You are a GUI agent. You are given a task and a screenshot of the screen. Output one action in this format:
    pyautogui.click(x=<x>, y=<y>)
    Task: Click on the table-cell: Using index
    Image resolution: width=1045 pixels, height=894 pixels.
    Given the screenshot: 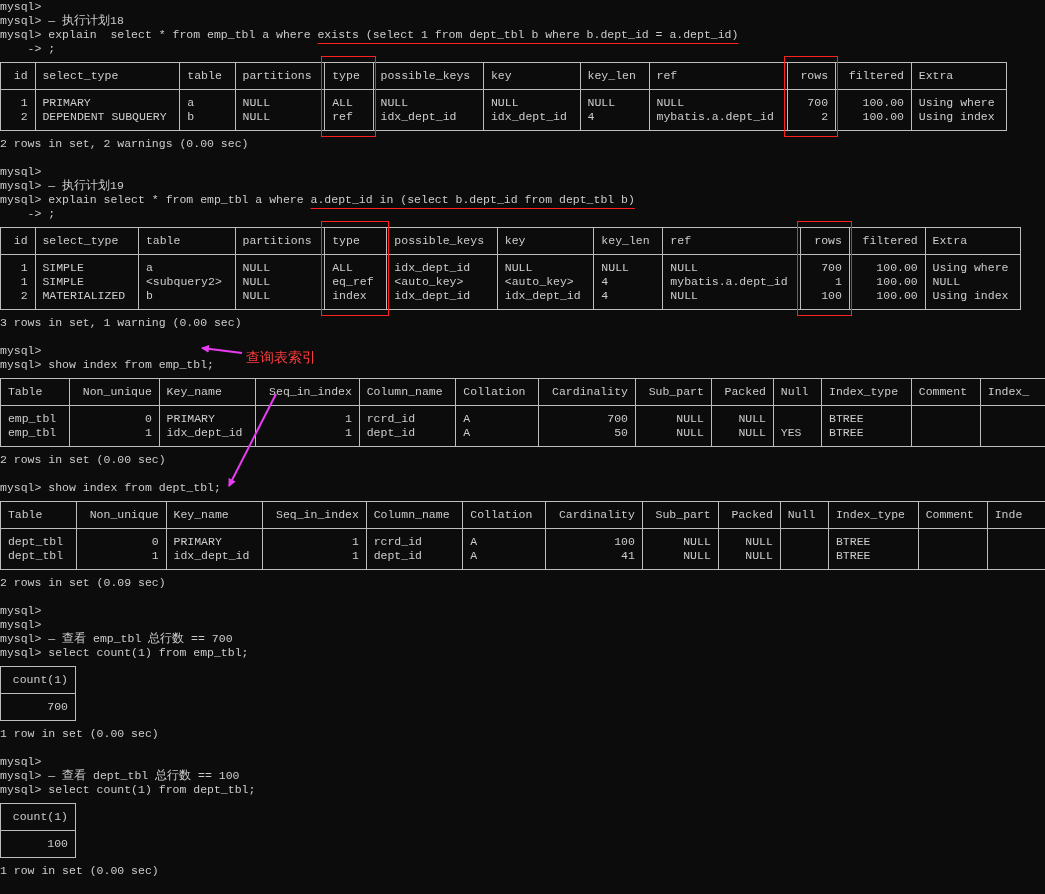 What is the action you would take?
    pyautogui.click(x=970, y=295)
    